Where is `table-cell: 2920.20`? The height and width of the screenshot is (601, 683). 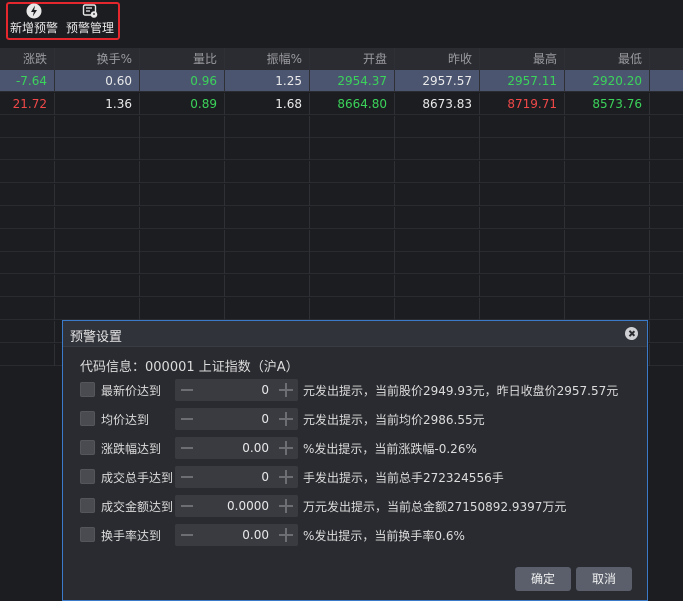
table-cell: 2920.20 is located at coordinates (607, 81).